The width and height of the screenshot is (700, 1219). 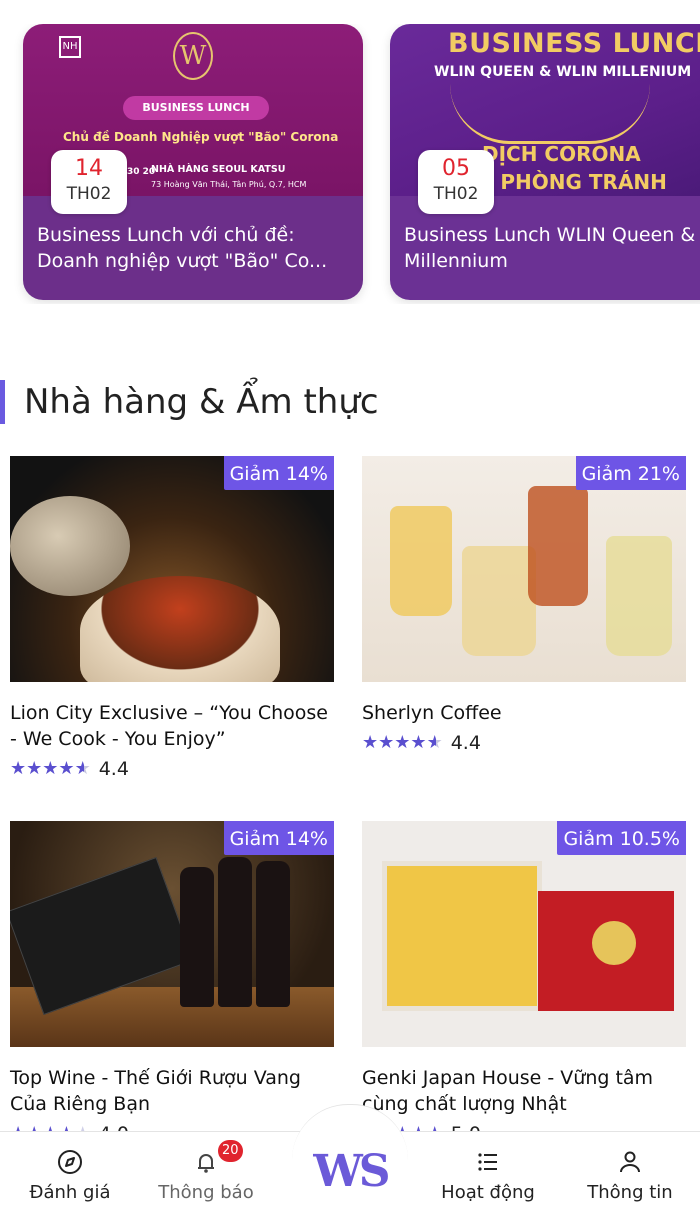 I want to click on event-day: 14, so click(x=89, y=168).